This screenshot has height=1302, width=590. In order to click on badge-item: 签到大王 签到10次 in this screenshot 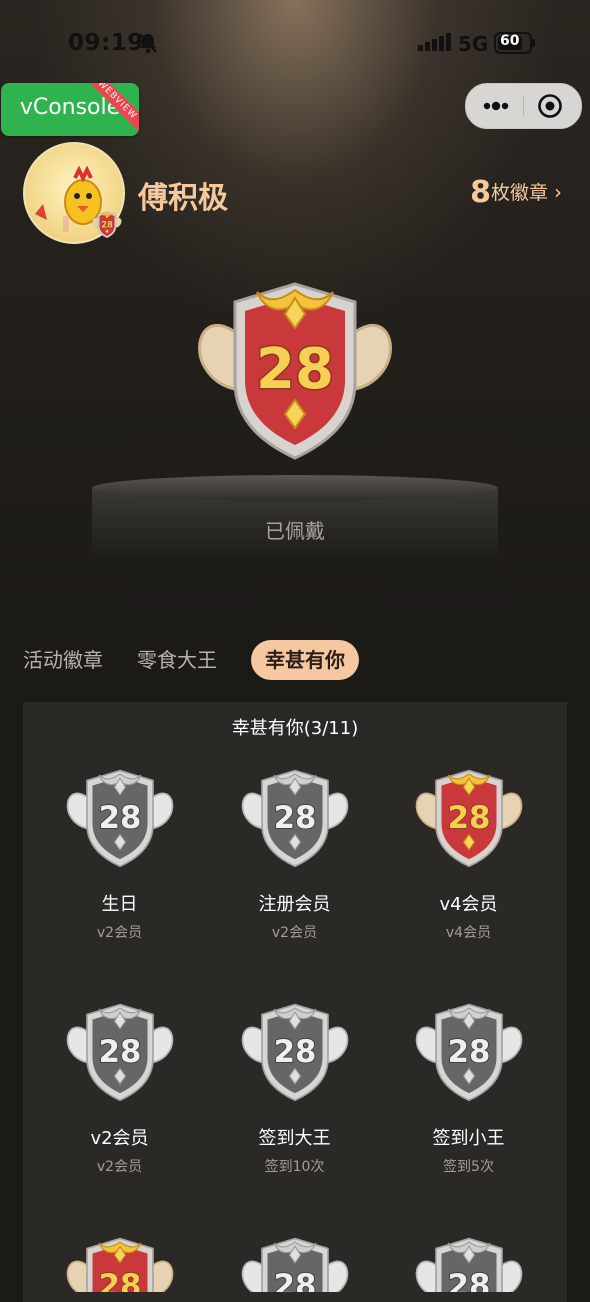, I will do `click(294, 1087)`.